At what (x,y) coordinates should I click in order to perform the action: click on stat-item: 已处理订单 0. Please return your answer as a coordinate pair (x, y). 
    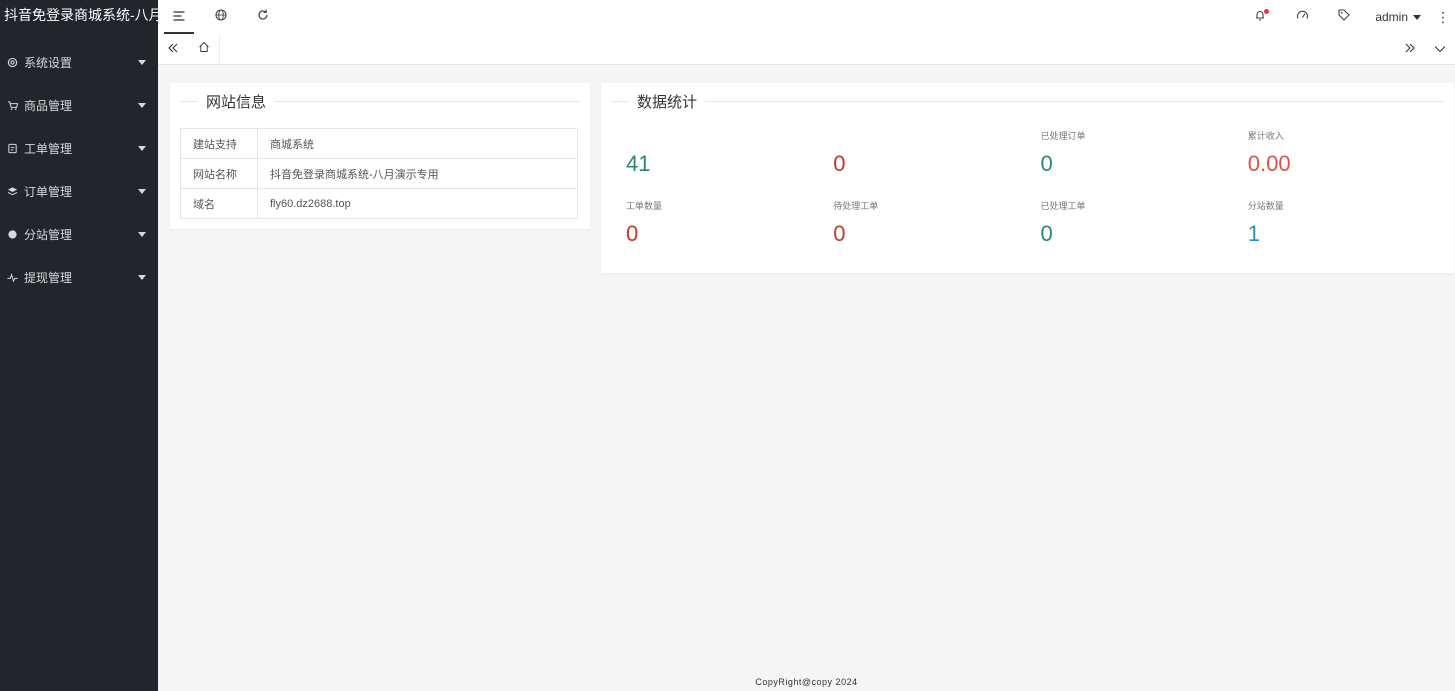
    Looking at the image, I should click on (1131, 160).